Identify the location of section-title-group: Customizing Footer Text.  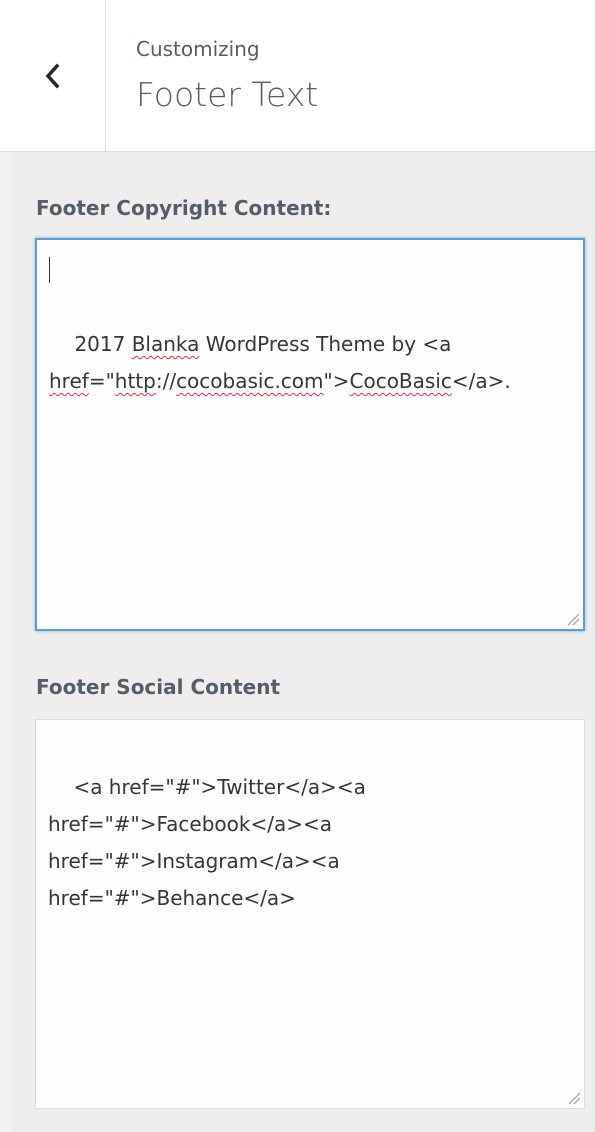
(227, 75).